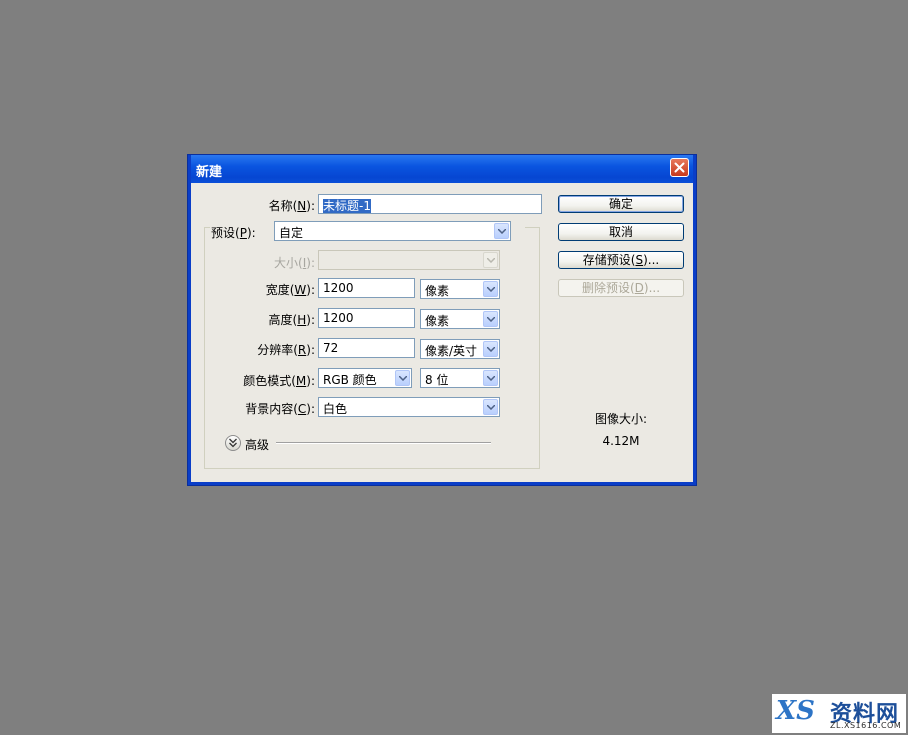 Image resolution: width=908 pixels, height=735 pixels. Describe the element at coordinates (460, 378) in the screenshot. I see `bit-depth-select: 8 位` at that location.